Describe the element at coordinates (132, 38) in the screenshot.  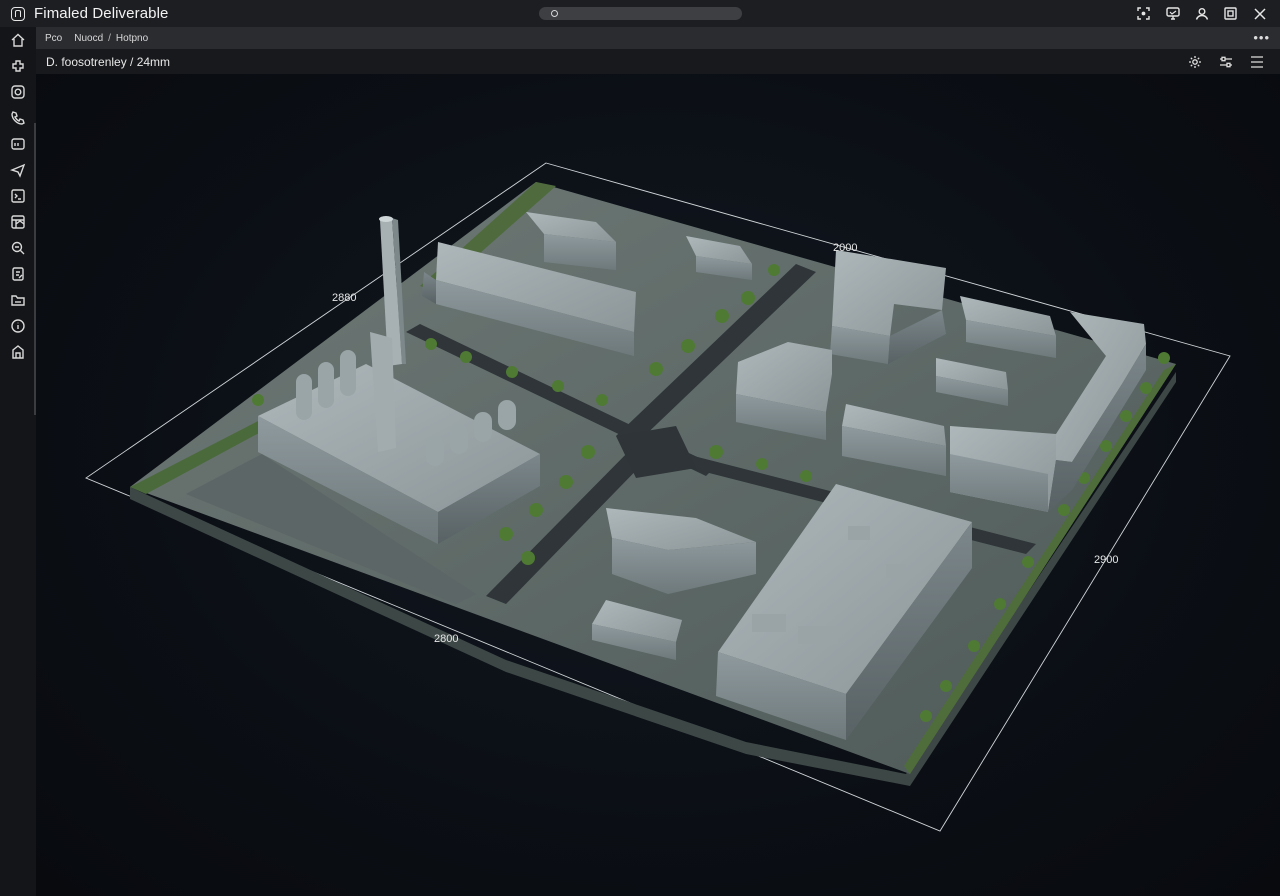
I see `breadcrumb-item: Hotpno` at that location.